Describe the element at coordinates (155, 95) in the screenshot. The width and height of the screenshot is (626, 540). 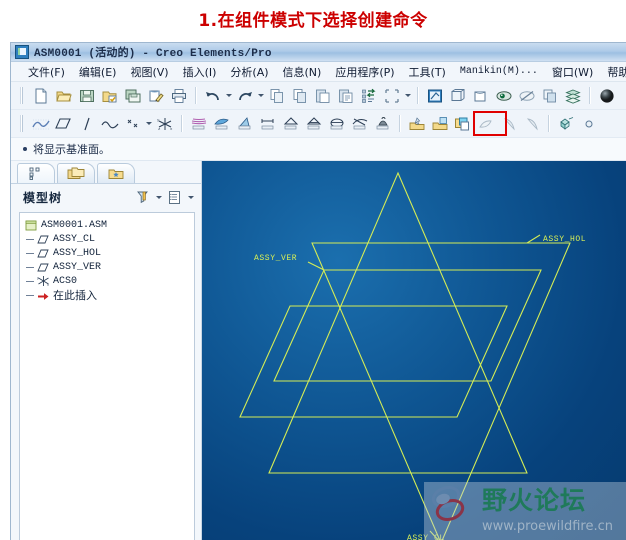
I see `edit-button` at that location.